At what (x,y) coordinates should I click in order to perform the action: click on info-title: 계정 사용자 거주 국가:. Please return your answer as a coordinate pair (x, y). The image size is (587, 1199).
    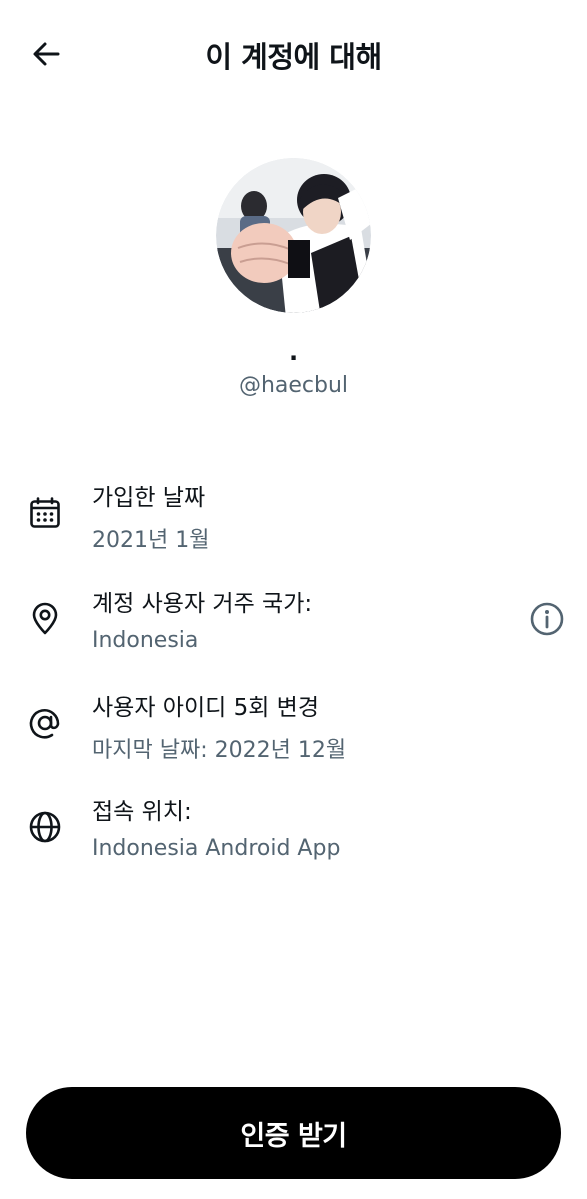
    Looking at the image, I should click on (202, 604).